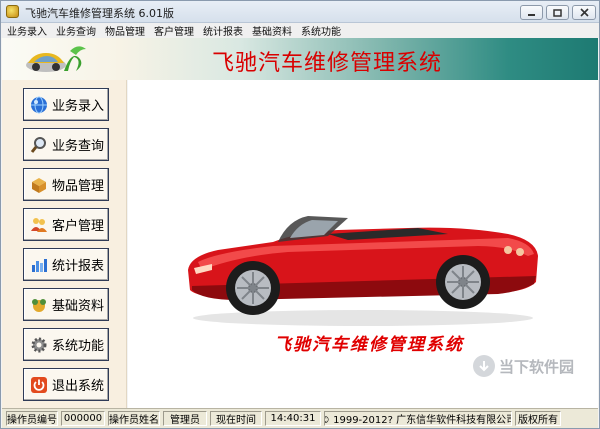  I want to click on sidebar-item-business-entry: 业务录入, so click(66, 104).